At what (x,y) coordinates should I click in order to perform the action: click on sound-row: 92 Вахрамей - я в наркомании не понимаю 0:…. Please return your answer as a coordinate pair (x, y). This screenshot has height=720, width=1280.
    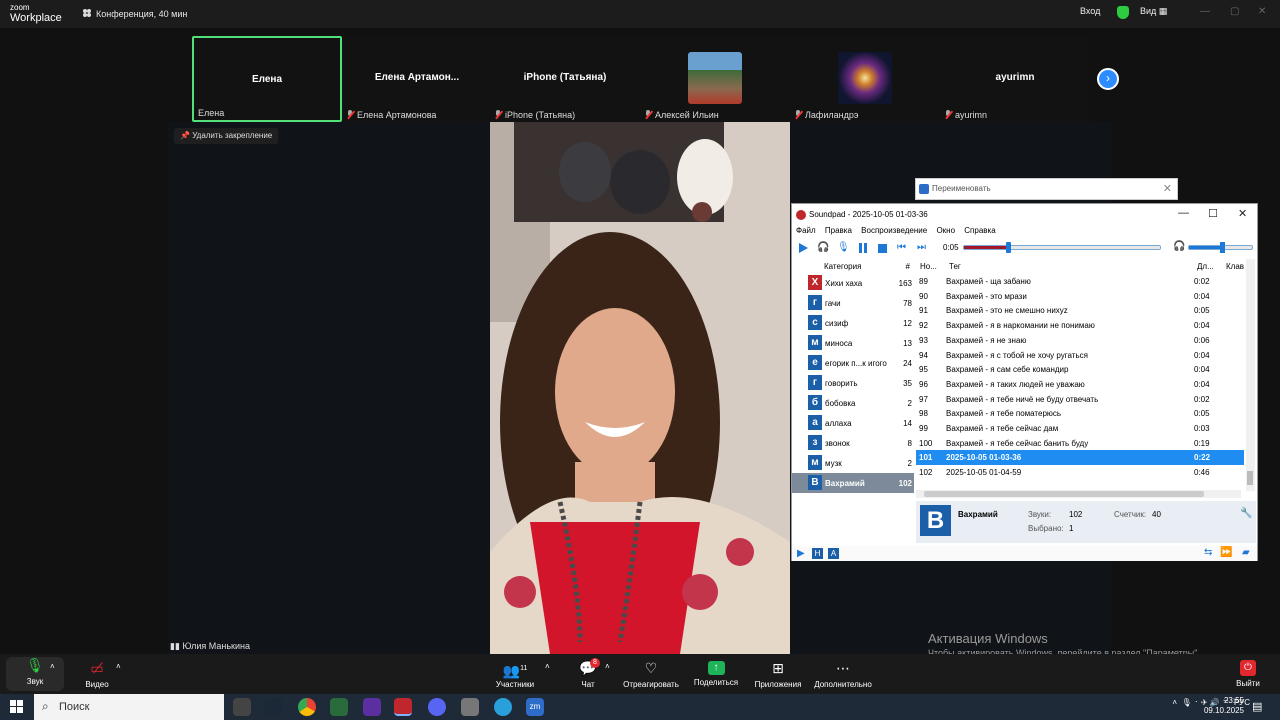
    Looking at the image, I should click on (1080, 325).